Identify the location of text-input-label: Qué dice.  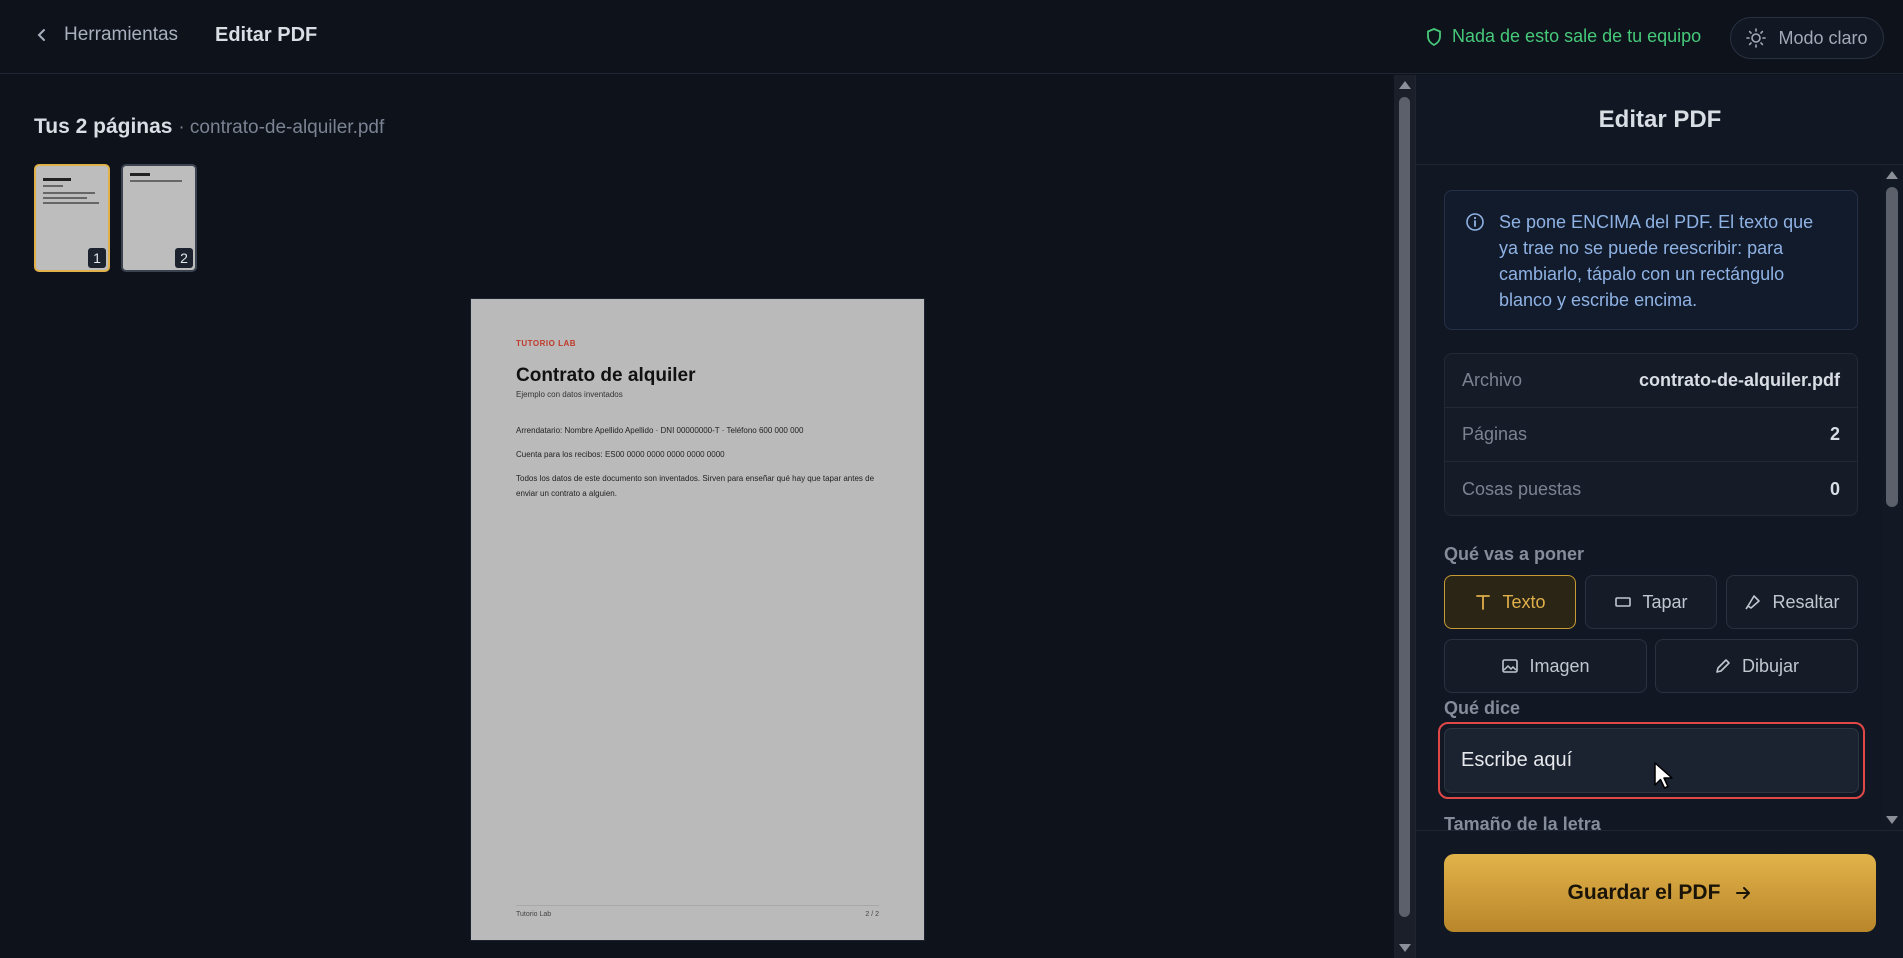
(1482, 708).